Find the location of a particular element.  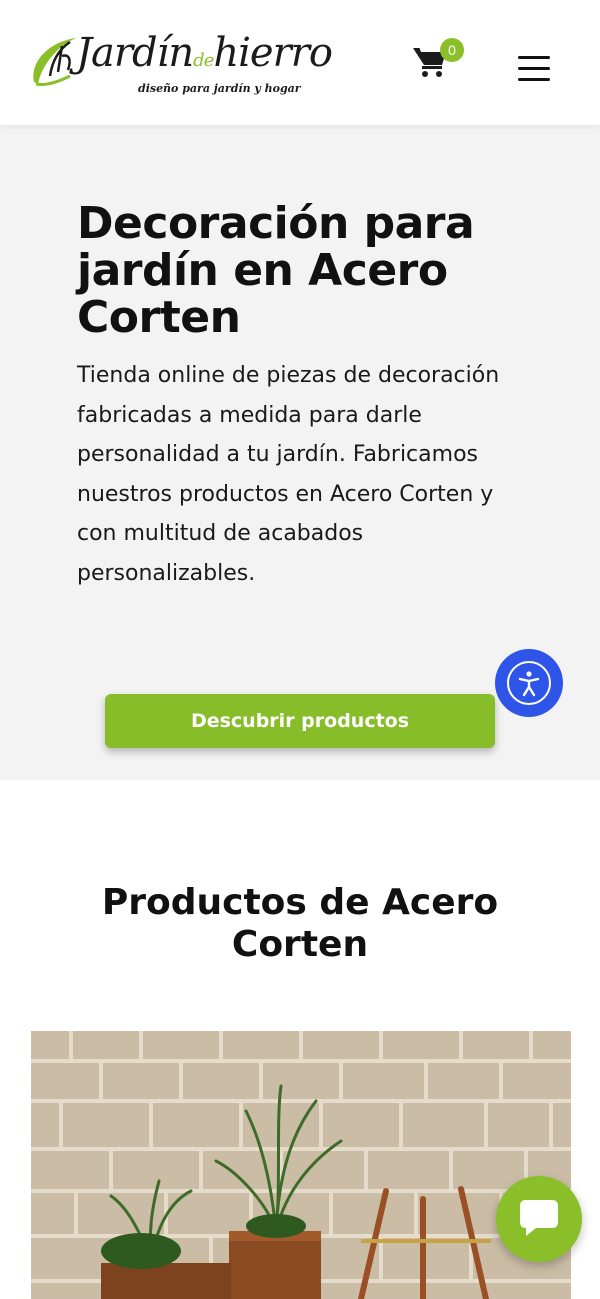

products-section-title: Productos de Acero Corten is located at coordinates (300, 923).